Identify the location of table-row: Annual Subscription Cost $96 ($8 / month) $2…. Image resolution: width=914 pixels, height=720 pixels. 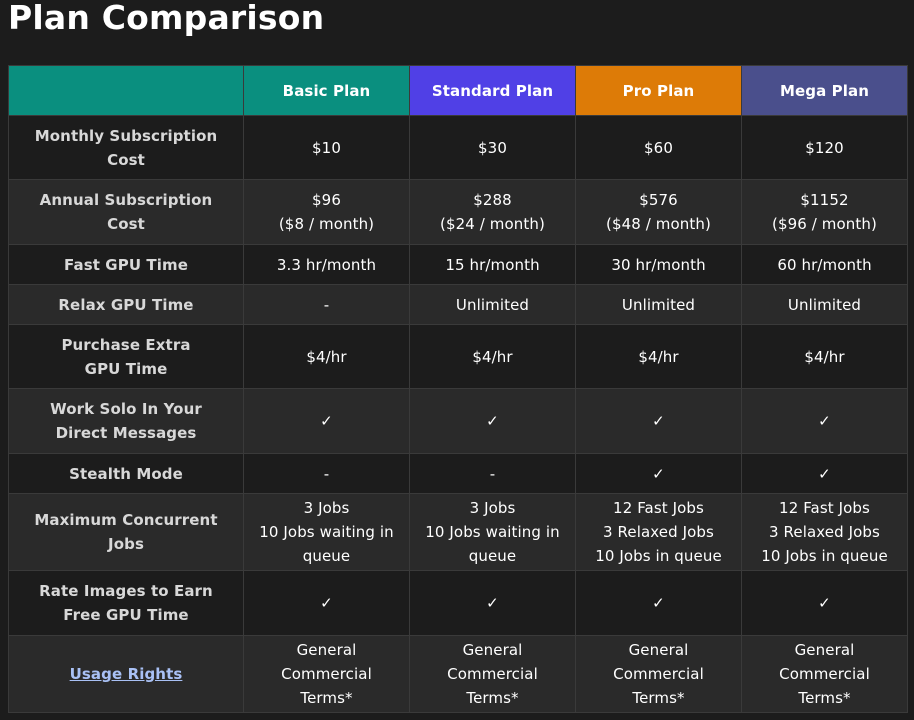
(458, 212).